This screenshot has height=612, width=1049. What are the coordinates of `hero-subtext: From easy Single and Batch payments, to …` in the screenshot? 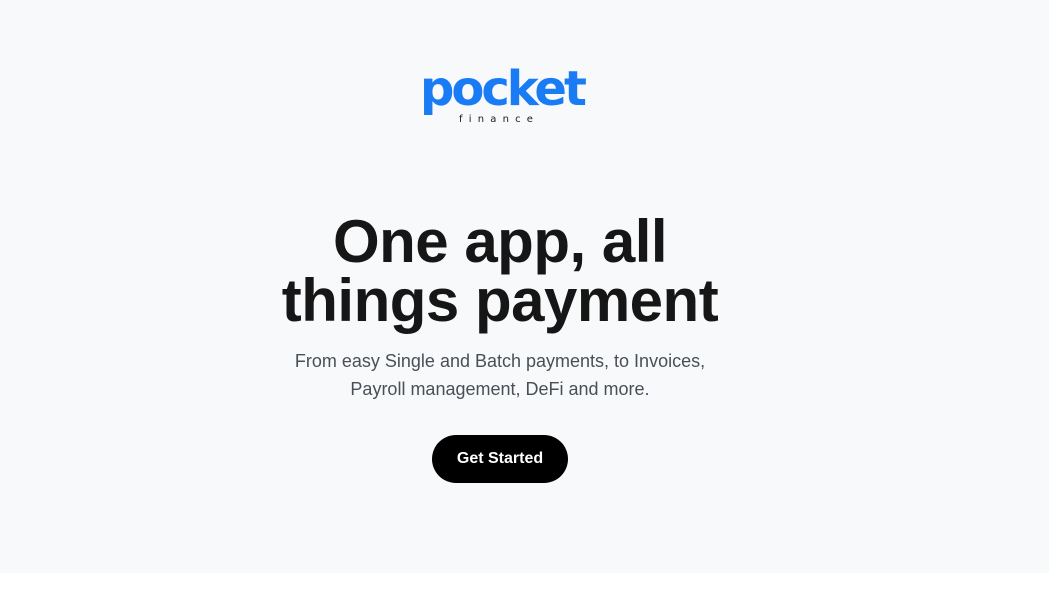 It's located at (500, 375).